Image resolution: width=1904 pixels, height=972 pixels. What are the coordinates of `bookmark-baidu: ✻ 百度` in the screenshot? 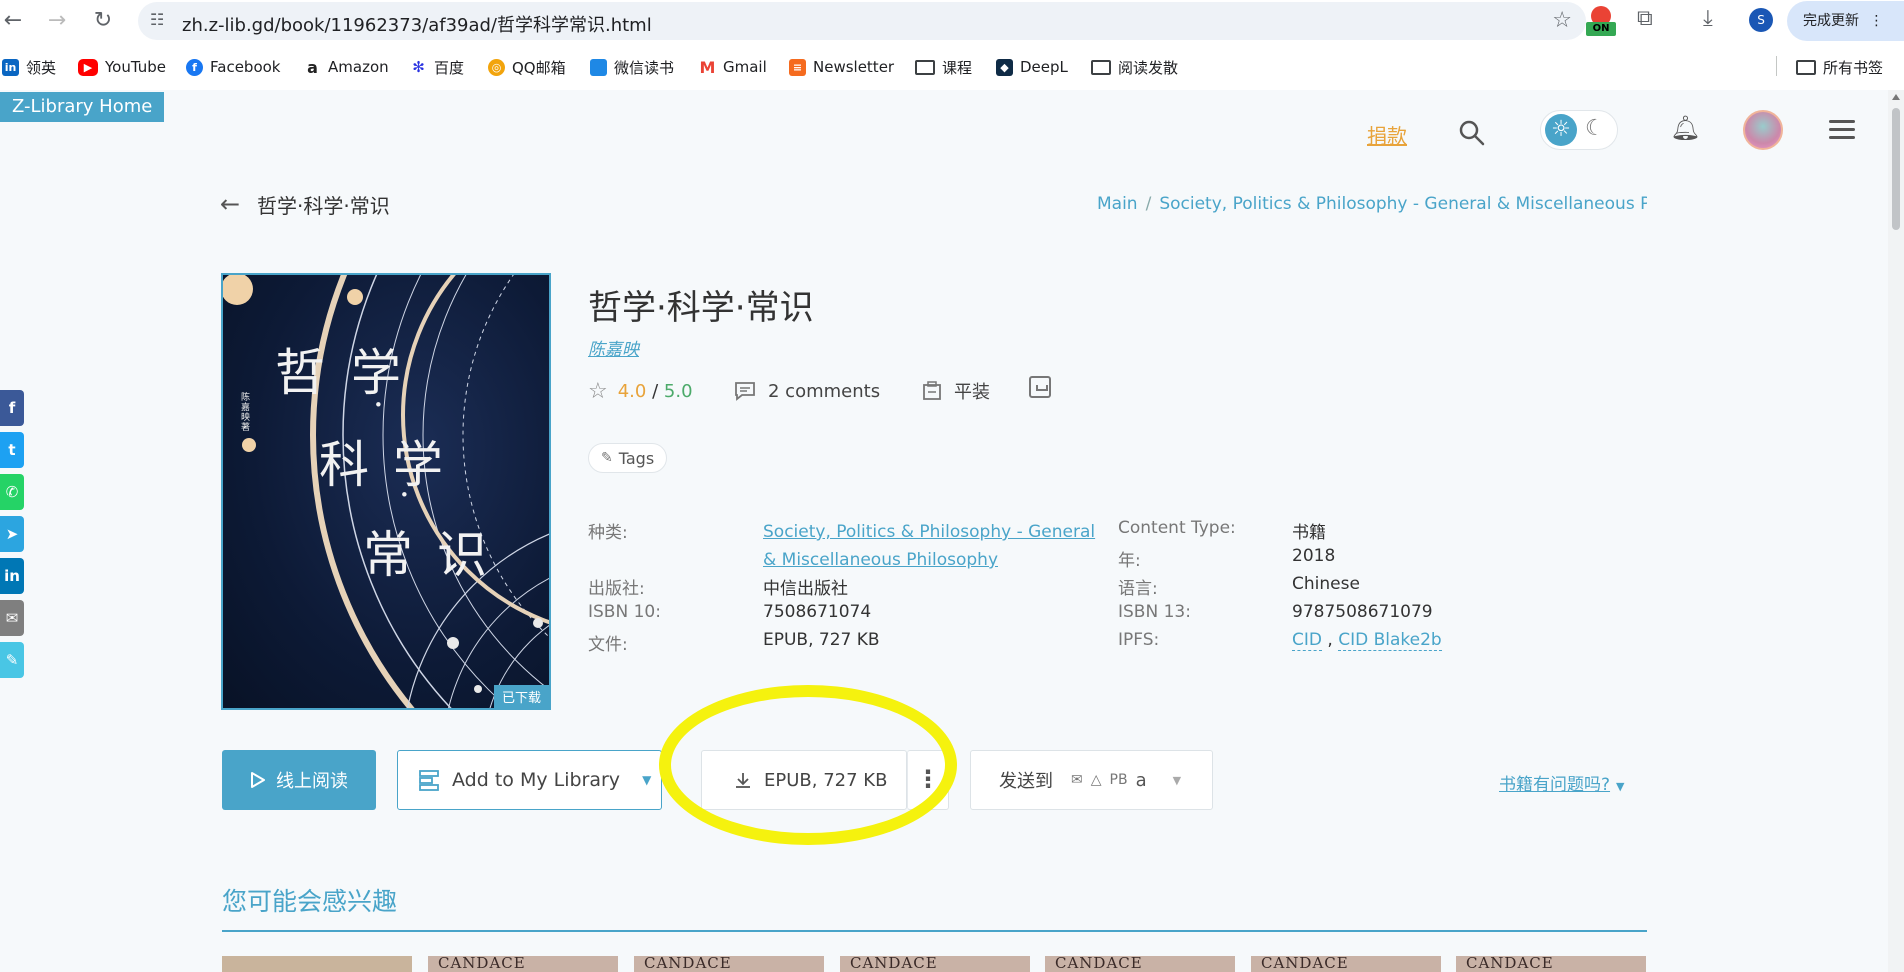 It's located at (437, 67).